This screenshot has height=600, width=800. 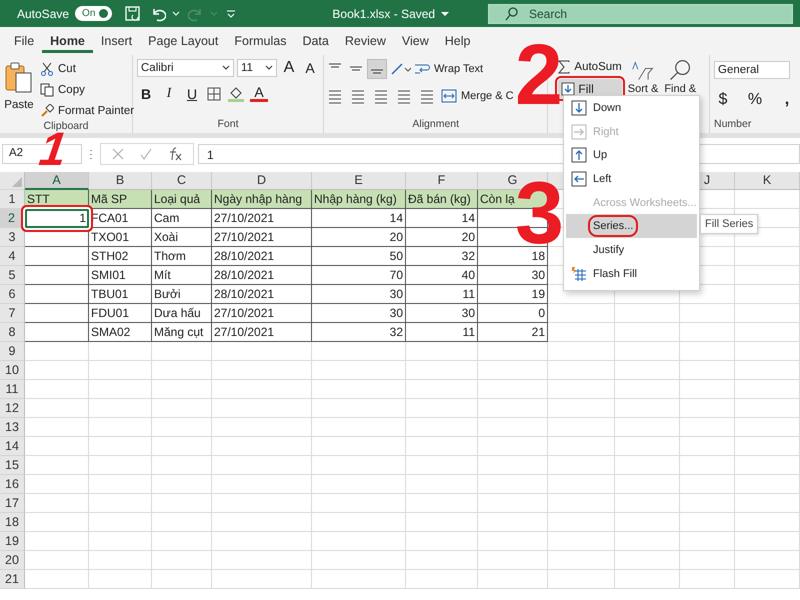 I want to click on customize-icon, so click(x=231, y=13).